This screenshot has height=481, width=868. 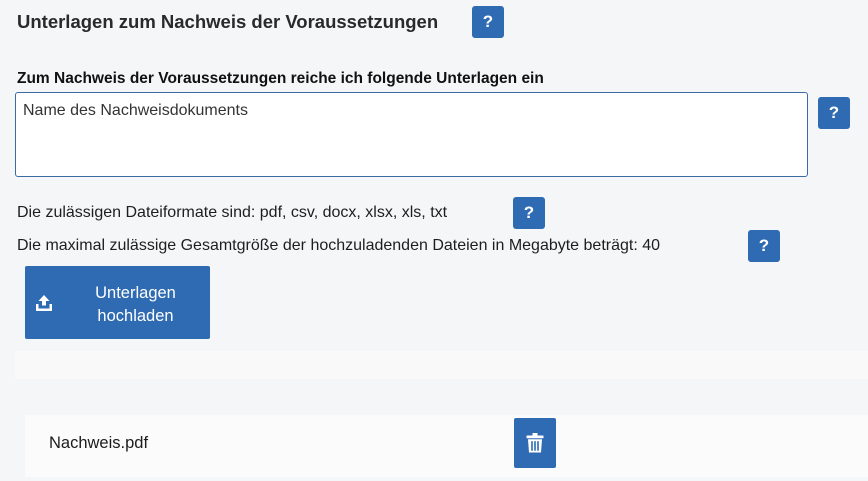 What do you see at coordinates (834, 113) in the screenshot?
I see `document-name-help-button: ?` at bounding box center [834, 113].